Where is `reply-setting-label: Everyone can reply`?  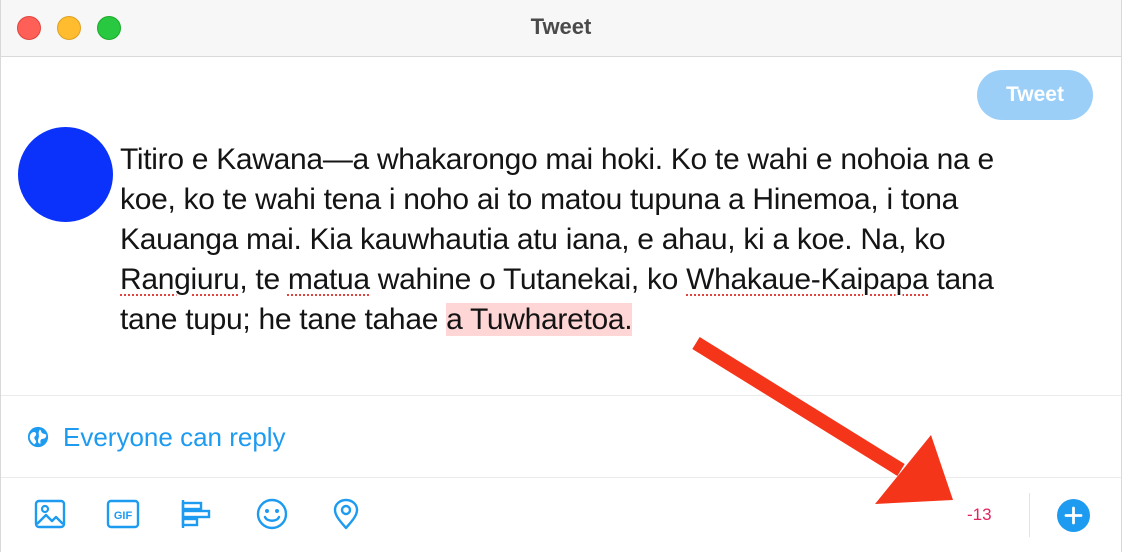
reply-setting-label: Everyone can reply is located at coordinates (174, 436).